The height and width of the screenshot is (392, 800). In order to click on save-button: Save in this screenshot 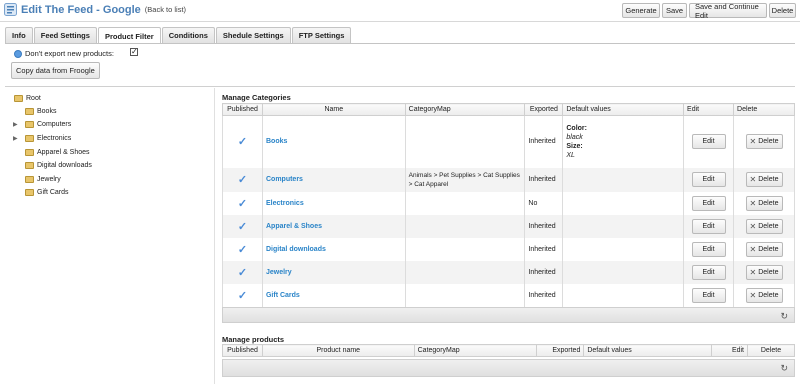, I will do `click(674, 10)`.